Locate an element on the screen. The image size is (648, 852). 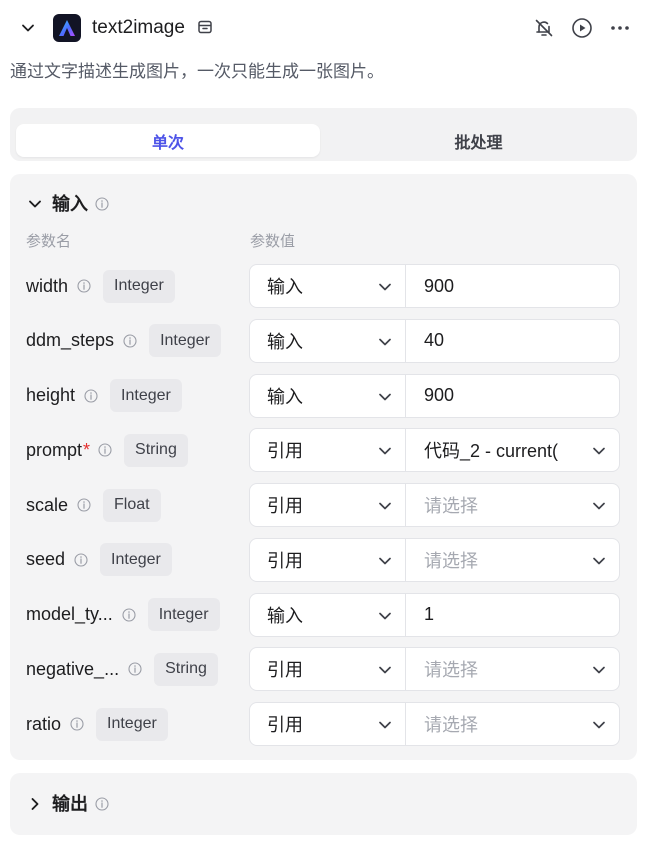
page-title: text2image is located at coordinates (138, 27).